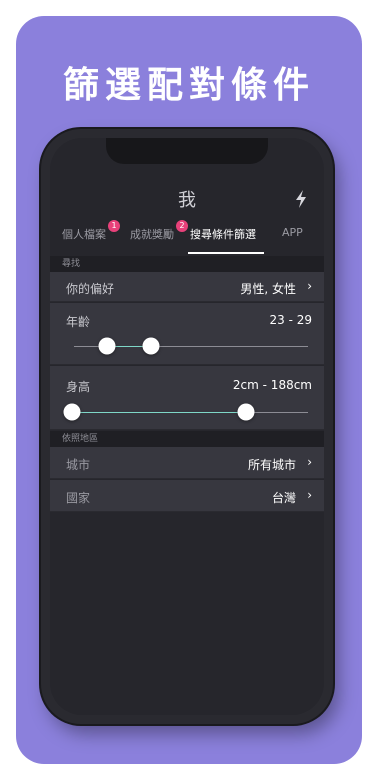 The width and height of the screenshot is (379, 780). Describe the element at coordinates (107, 346) in the screenshot. I see `age-slider-min-handle` at that location.